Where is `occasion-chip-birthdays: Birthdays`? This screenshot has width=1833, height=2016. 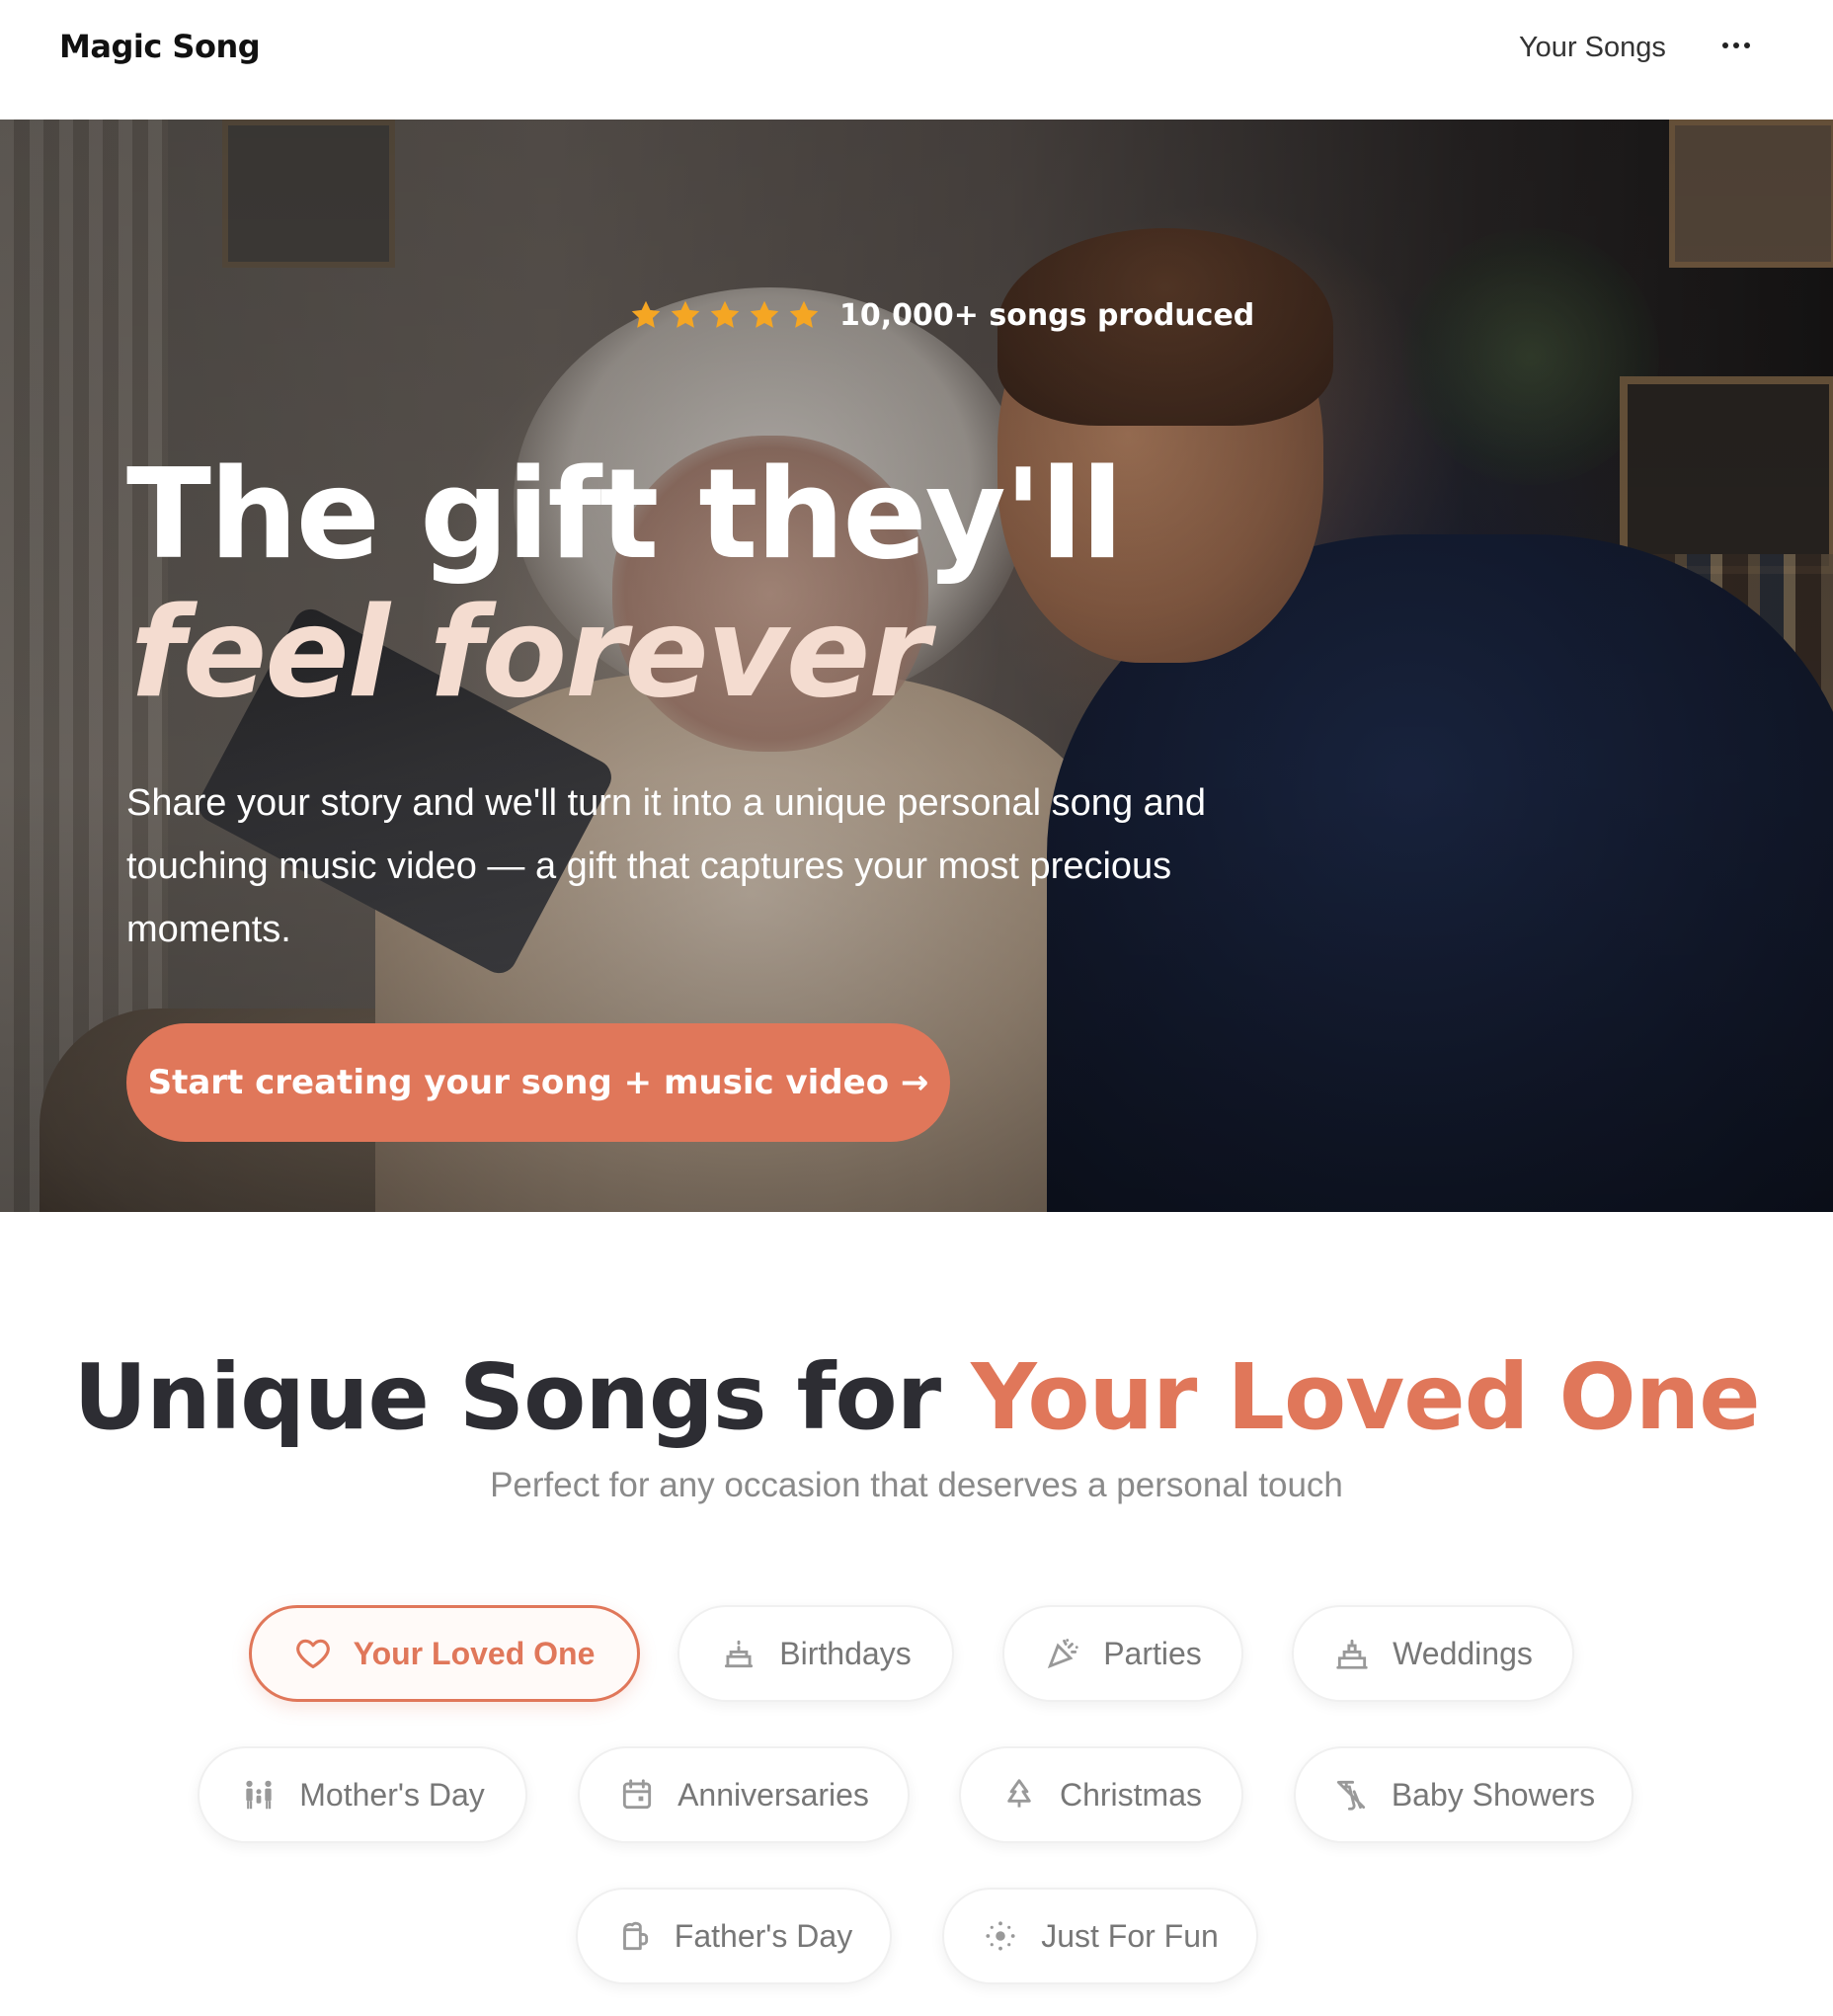
occasion-chip-birthdays: Birthdays is located at coordinates (815, 1653).